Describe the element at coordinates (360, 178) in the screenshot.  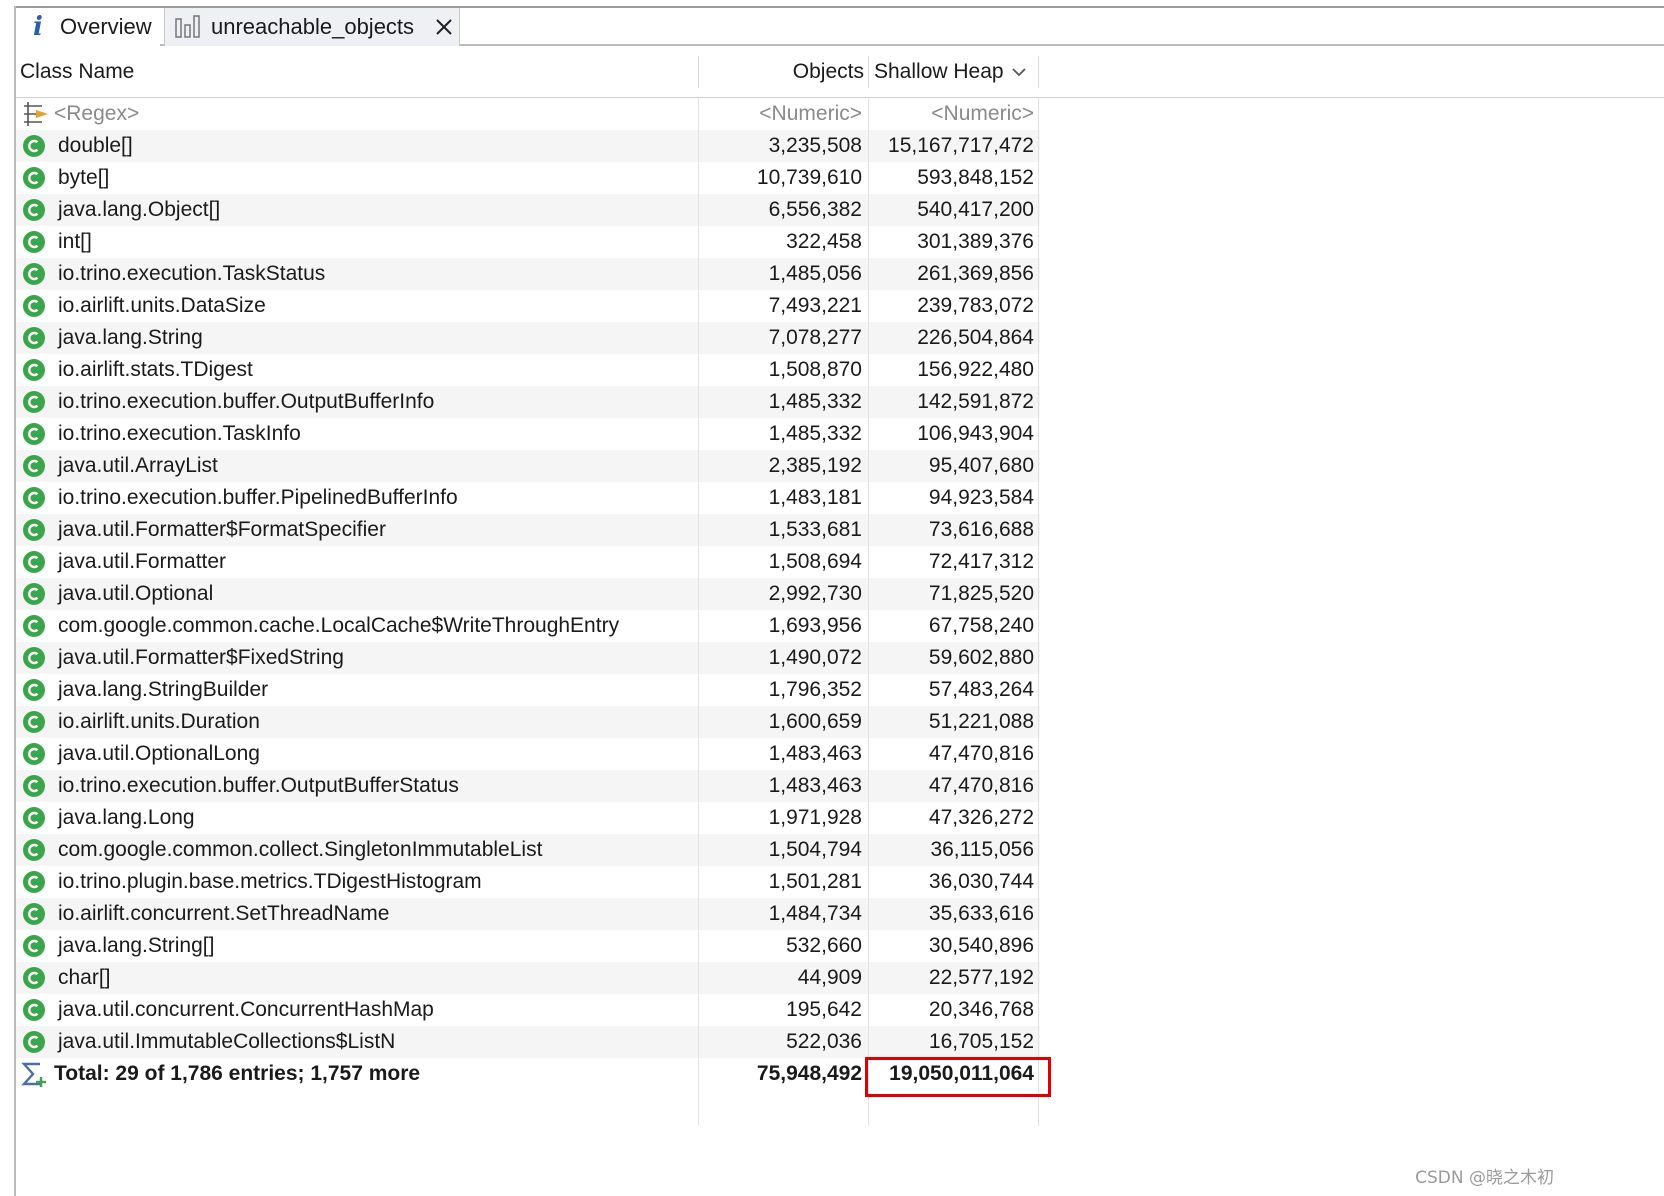
I see `class-name-cell: byte[]` at that location.